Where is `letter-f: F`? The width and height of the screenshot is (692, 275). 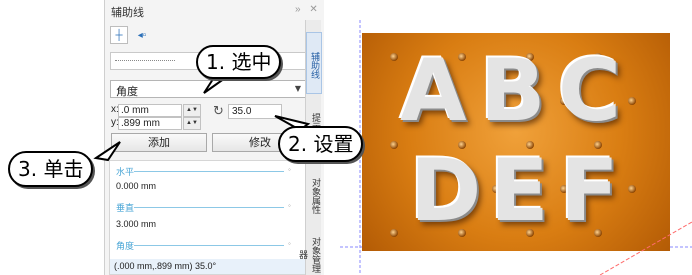
letter-f: F is located at coordinates (589, 191).